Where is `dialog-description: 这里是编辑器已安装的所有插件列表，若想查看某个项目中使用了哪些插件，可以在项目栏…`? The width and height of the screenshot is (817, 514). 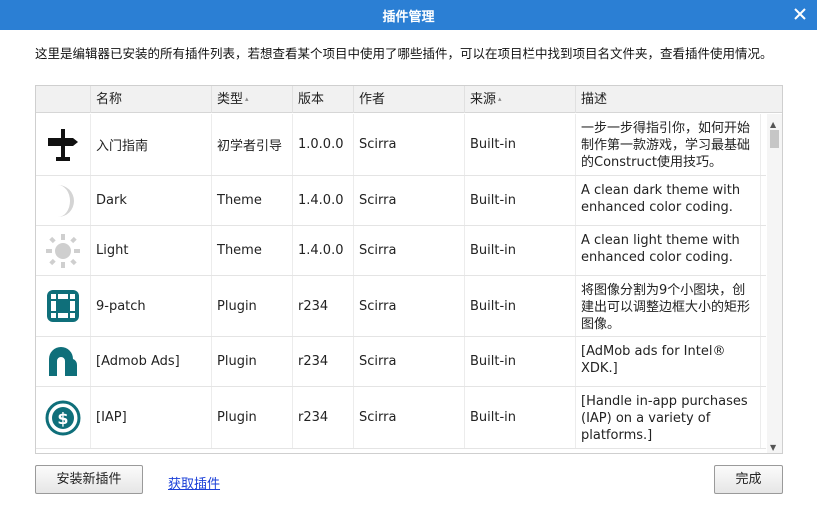
dialog-description: 这里是编辑器已安装的所有插件列表，若想查看某个项目中使用了哪些插件，可以在项目栏… is located at coordinates (404, 53).